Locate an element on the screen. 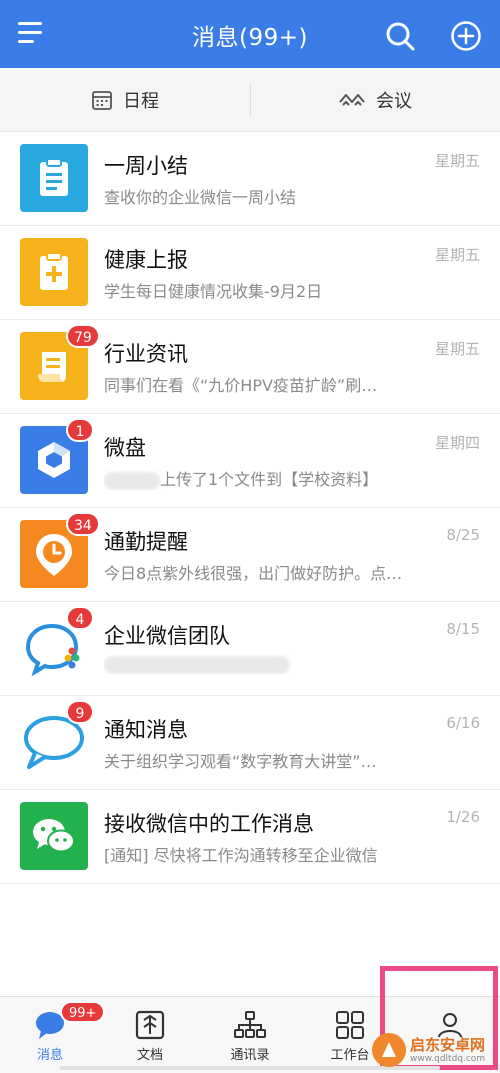 This screenshot has width=500, height=1073. nav-documents: 文档 is located at coordinates (150, 1035).